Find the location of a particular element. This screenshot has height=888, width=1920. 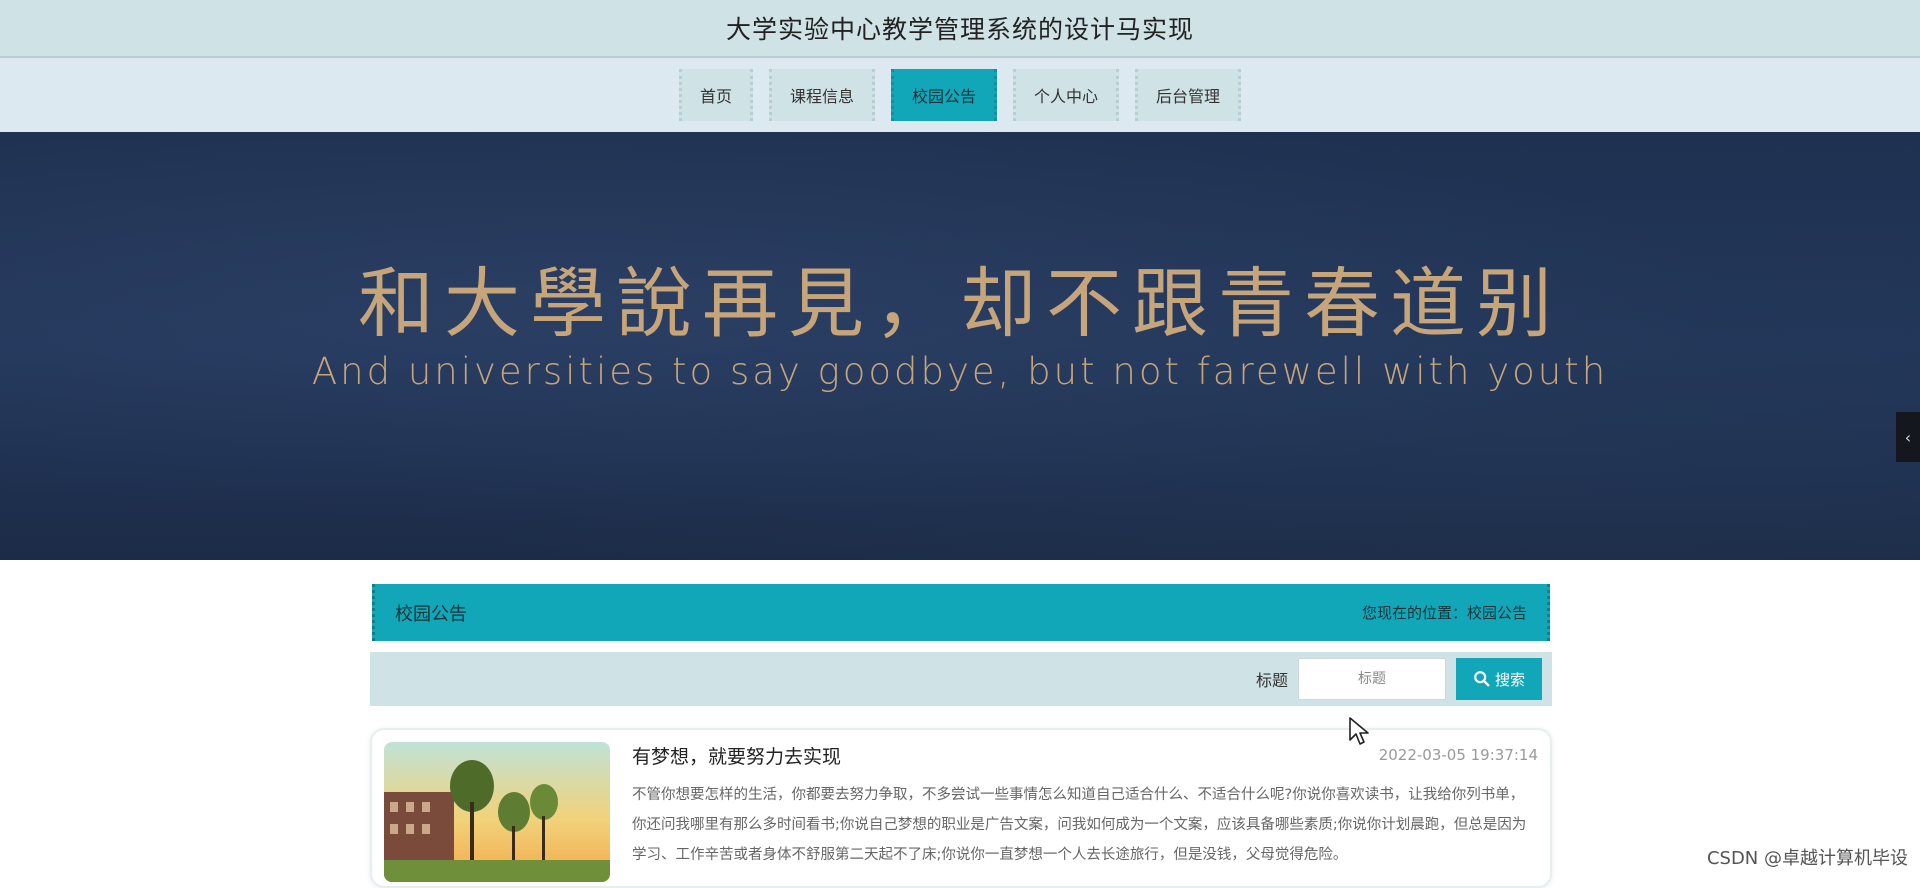

sidebar-toggle-button: ‹ is located at coordinates (1908, 437).